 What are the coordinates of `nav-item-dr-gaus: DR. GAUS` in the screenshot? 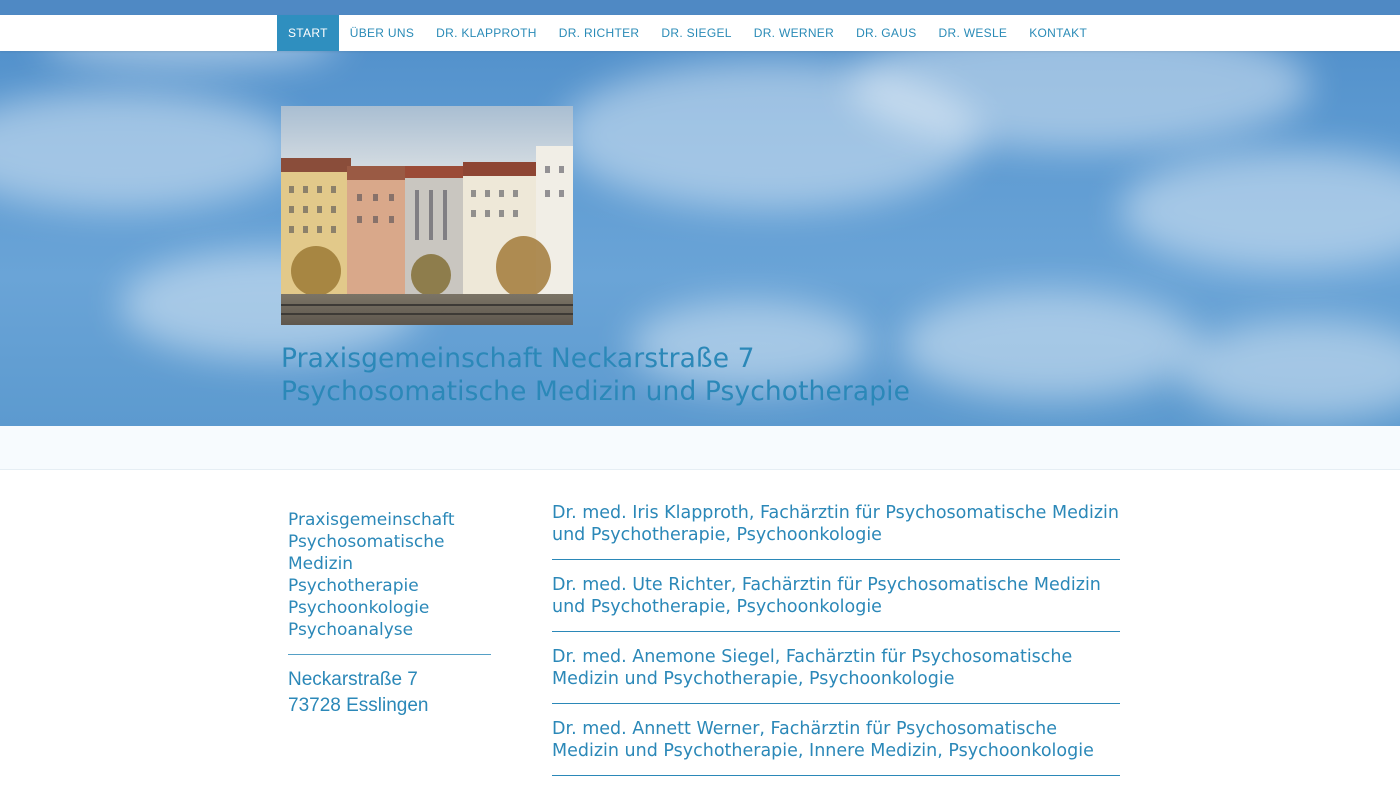 It's located at (886, 33).